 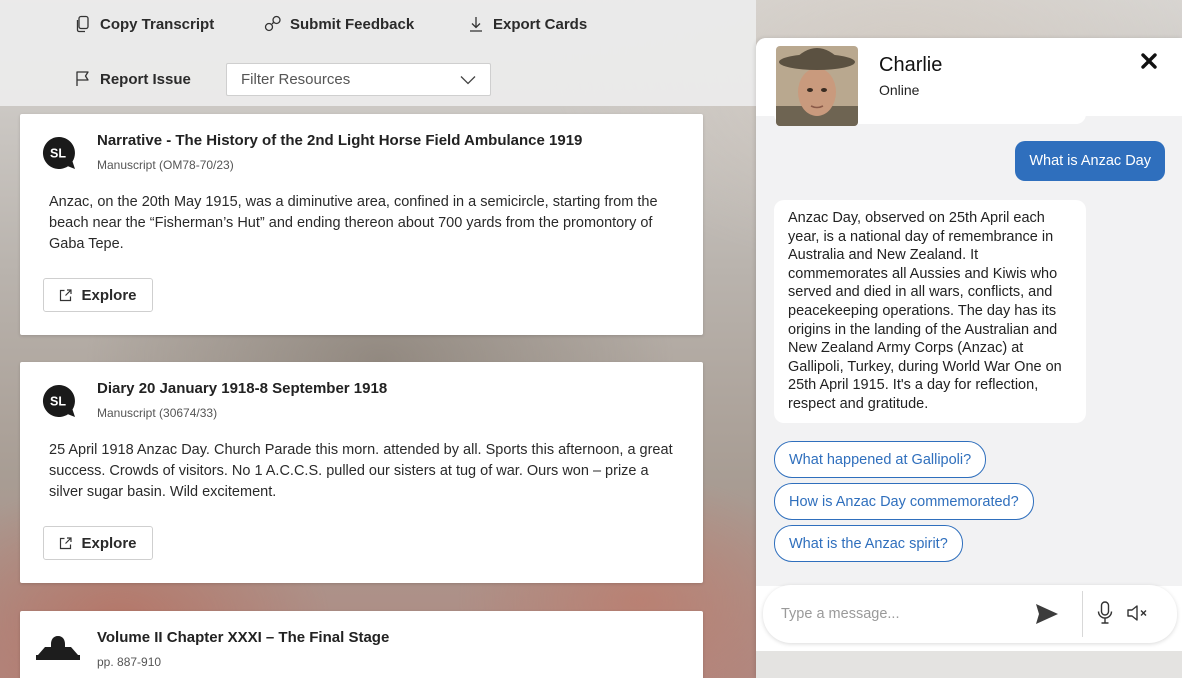 I want to click on card-subtitle: Manuscript (30674/33), so click(x=157, y=413).